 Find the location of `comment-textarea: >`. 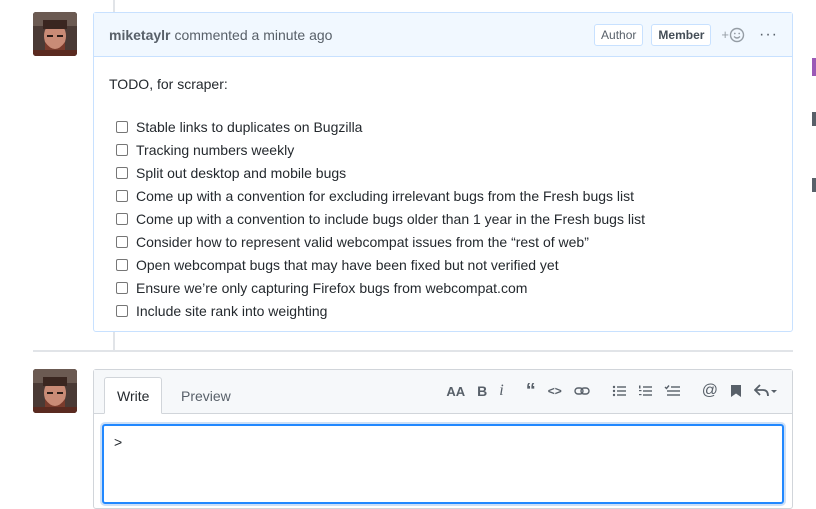

comment-textarea: > is located at coordinates (443, 464).